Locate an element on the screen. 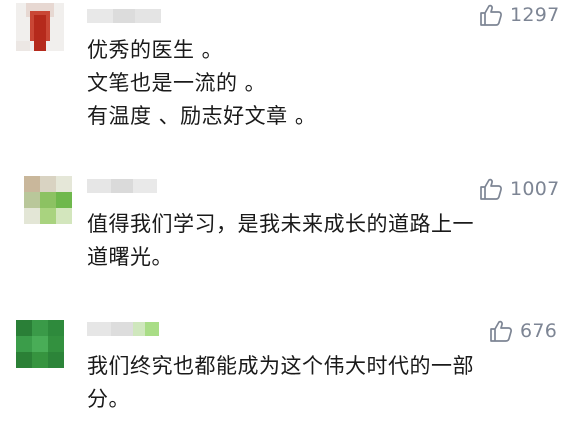  like-button: 1297 is located at coordinates (519, 15).